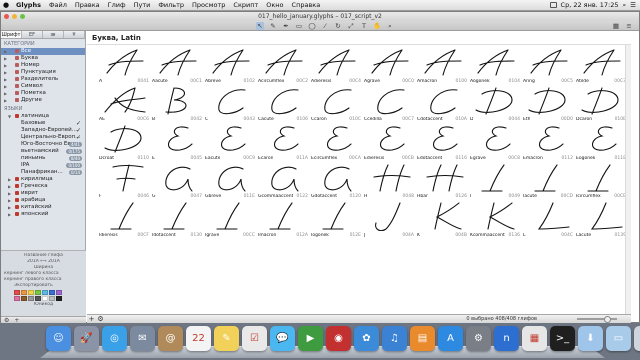 The image size is (640, 360). I want to click on category-item: ▶ Другие, so click(43, 100).